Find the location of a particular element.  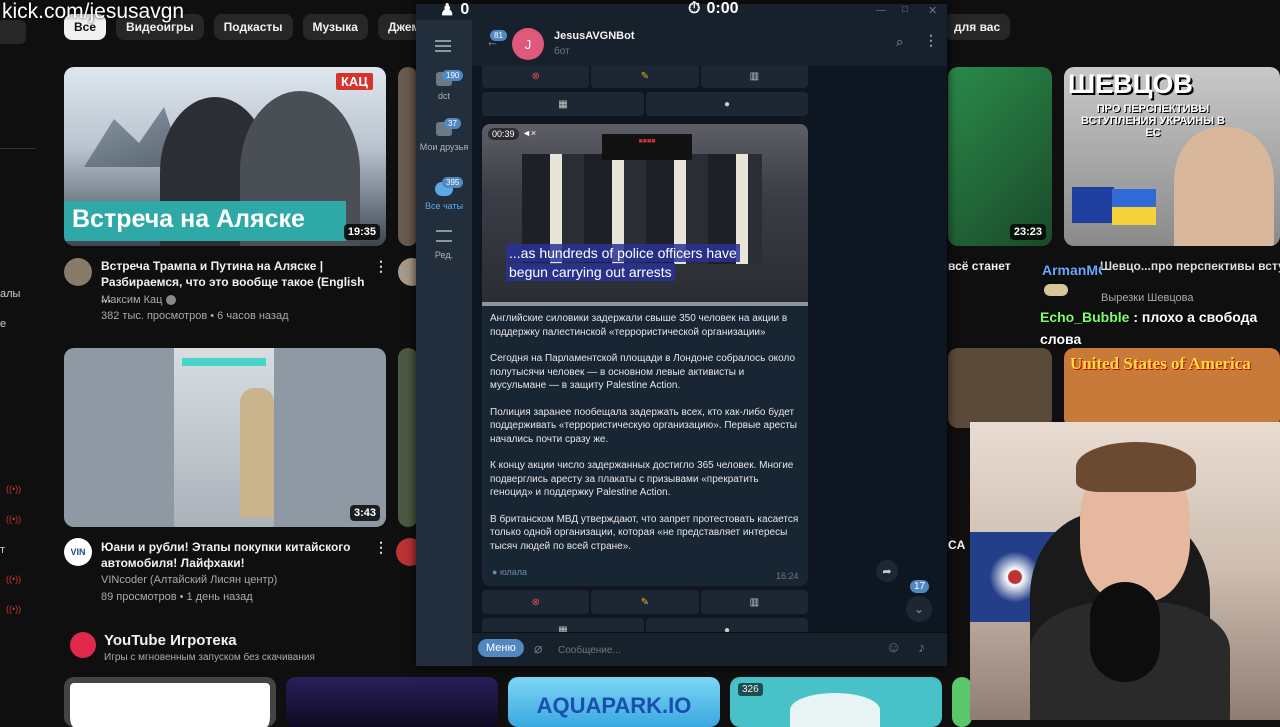

message-time: 16:24 is located at coordinates (787, 576).